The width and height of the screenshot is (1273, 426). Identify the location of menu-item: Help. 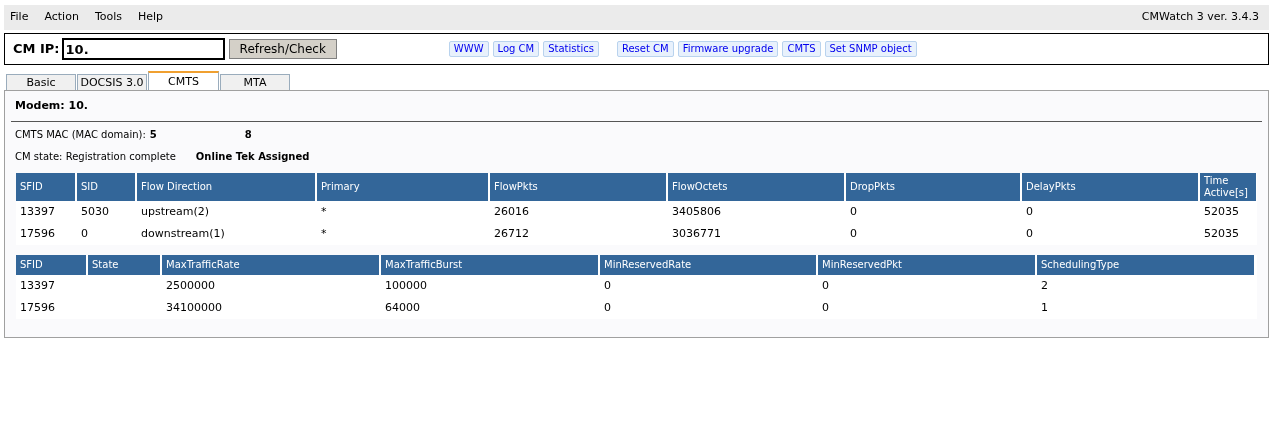
(151, 17).